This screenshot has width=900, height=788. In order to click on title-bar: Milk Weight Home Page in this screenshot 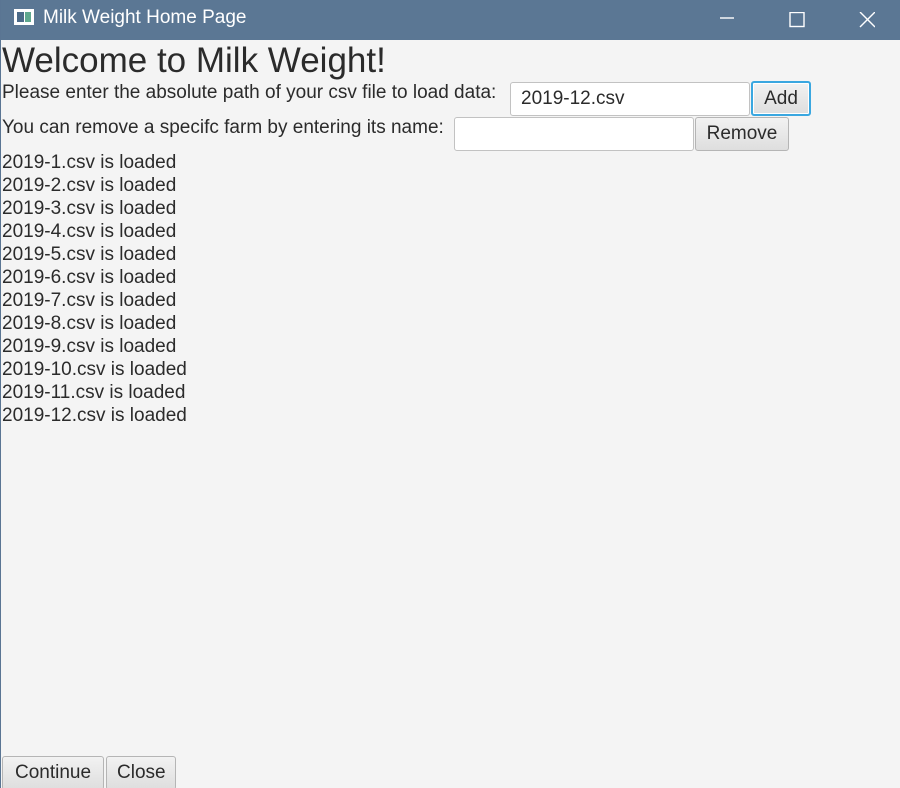, I will do `click(450, 20)`.